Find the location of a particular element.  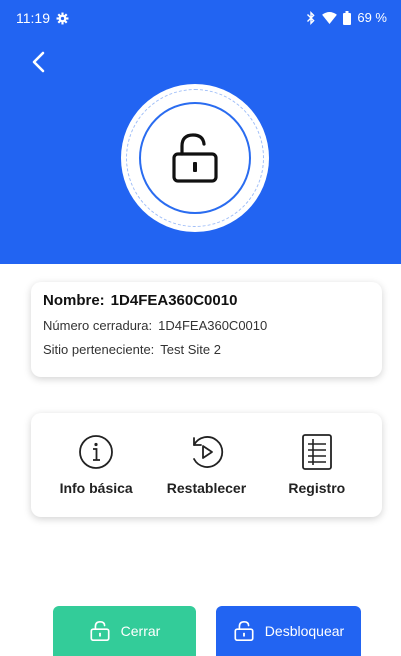

lock-status-inner-ring is located at coordinates (195, 158).